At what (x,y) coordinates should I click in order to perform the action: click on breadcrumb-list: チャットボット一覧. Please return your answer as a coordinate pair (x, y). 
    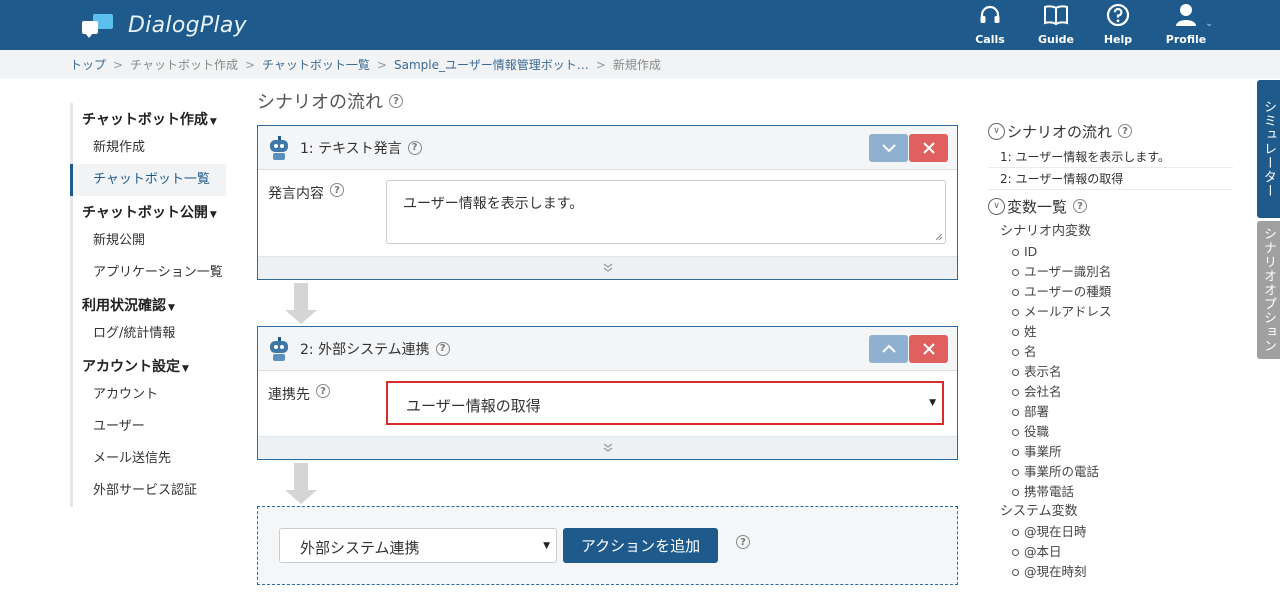
    Looking at the image, I should click on (316, 64).